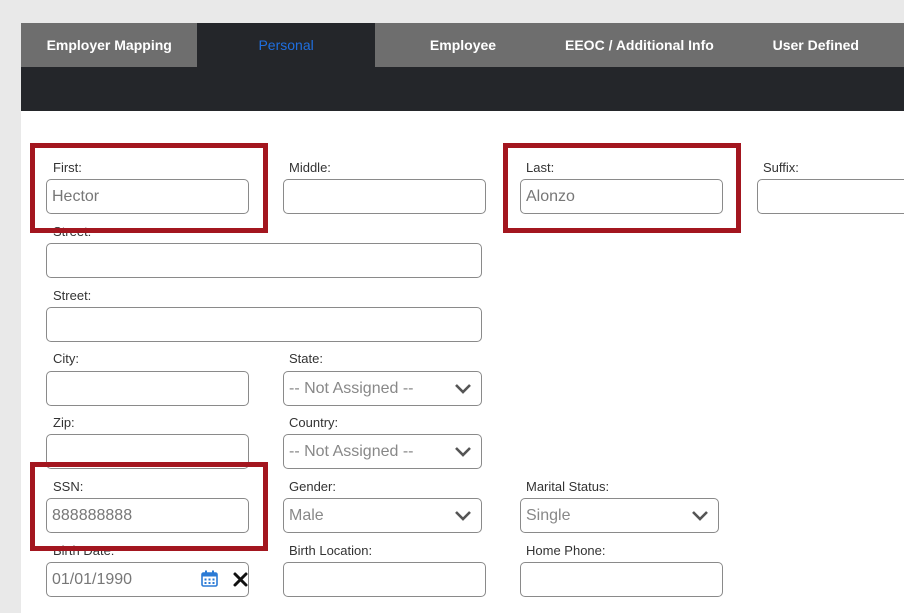  What do you see at coordinates (384, 579) in the screenshot?
I see `birth-location-input` at bounding box center [384, 579].